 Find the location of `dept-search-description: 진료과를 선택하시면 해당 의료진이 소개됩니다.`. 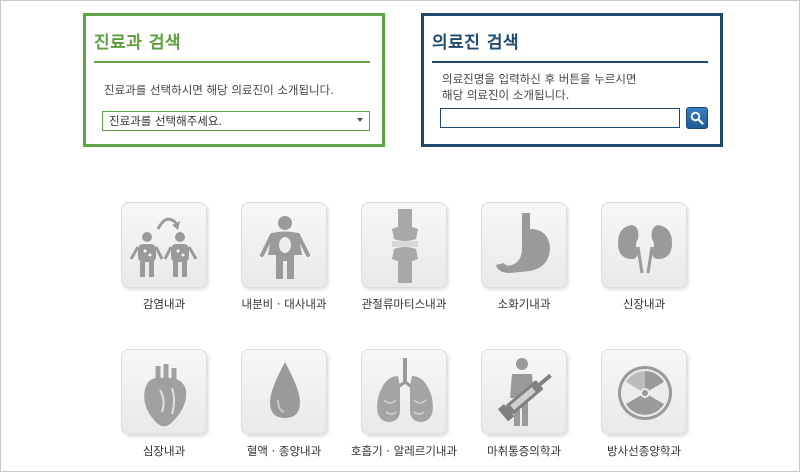

dept-search-description: 진료과를 선택하시면 해당 의료진이 소개됩니다. is located at coordinates (219, 90).